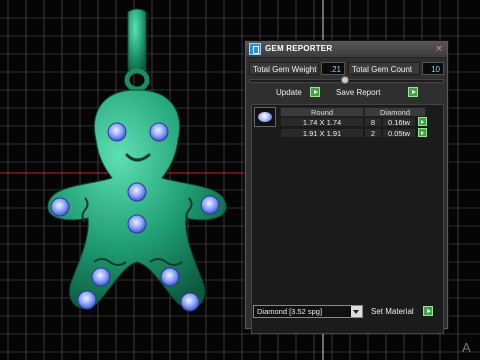  What do you see at coordinates (399, 133) in the screenshot?
I see `row-weight: 0.05tw` at bounding box center [399, 133].